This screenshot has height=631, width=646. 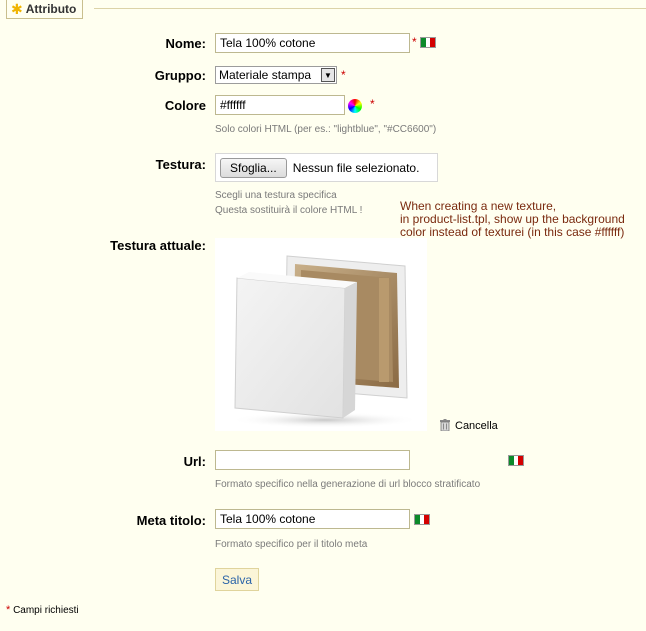 I want to click on testura-hint-2: Questa sostituirà il colore HTML !, so click(x=289, y=210).